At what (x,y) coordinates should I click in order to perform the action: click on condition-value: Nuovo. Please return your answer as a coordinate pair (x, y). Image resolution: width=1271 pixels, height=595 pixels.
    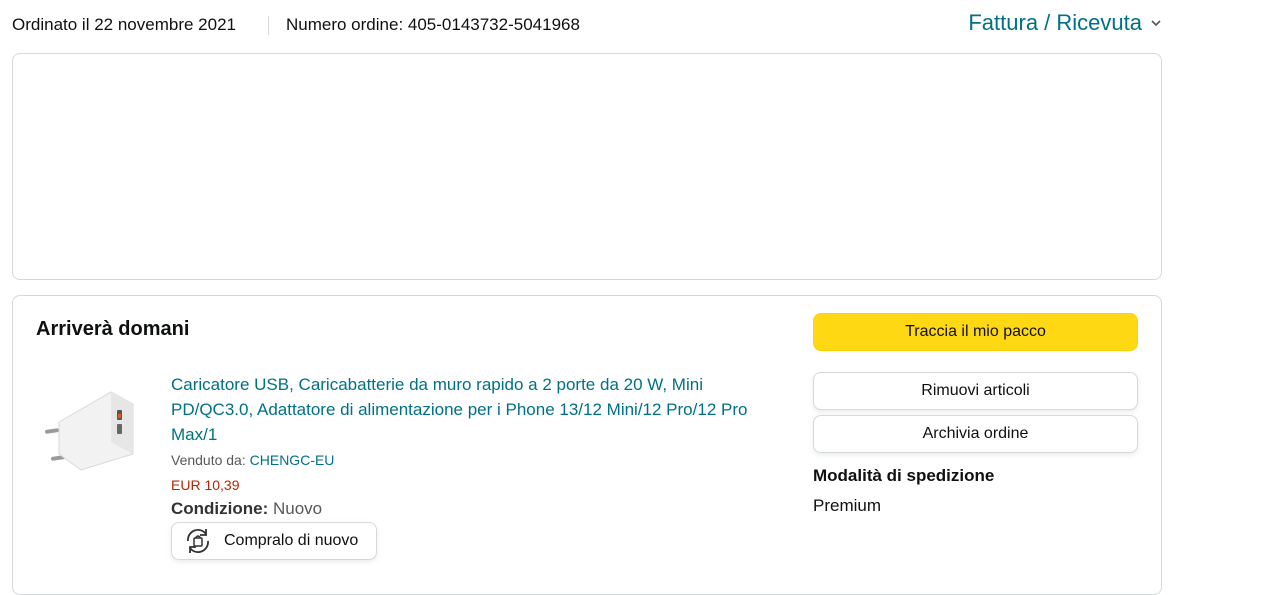
    Looking at the image, I should click on (298, 508).